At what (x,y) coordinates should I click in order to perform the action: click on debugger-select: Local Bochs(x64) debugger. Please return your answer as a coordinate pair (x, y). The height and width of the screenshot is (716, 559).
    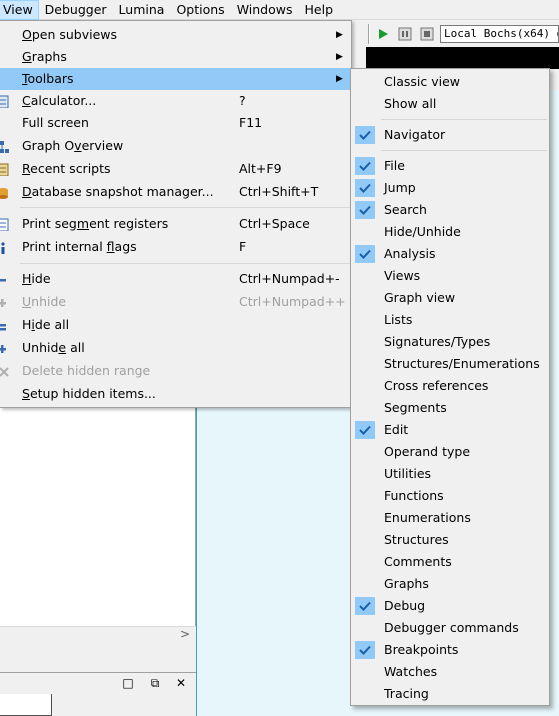
    Looking at the image, I should click on (499, 34).